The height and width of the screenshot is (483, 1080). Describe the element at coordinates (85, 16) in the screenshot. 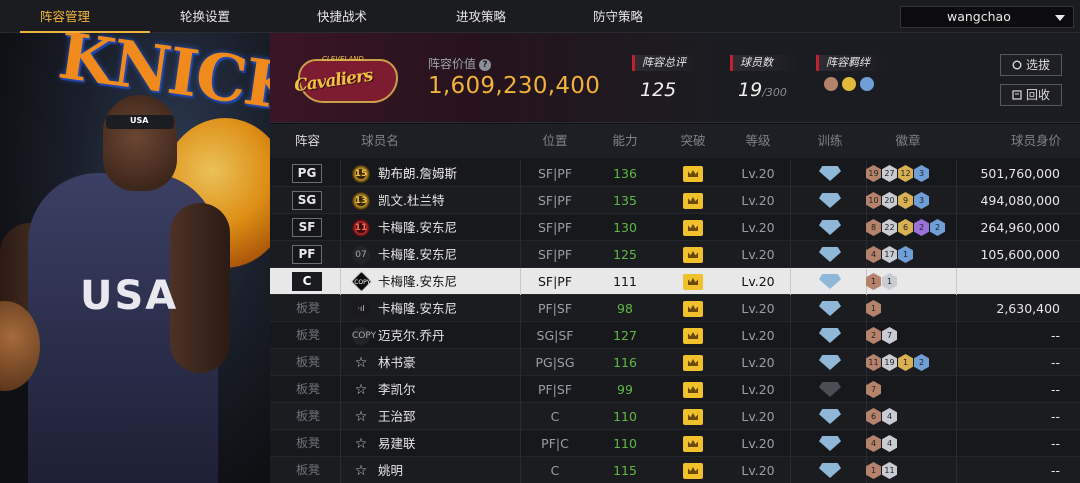

I see `tab-lineup: 阵容管理` at that location.